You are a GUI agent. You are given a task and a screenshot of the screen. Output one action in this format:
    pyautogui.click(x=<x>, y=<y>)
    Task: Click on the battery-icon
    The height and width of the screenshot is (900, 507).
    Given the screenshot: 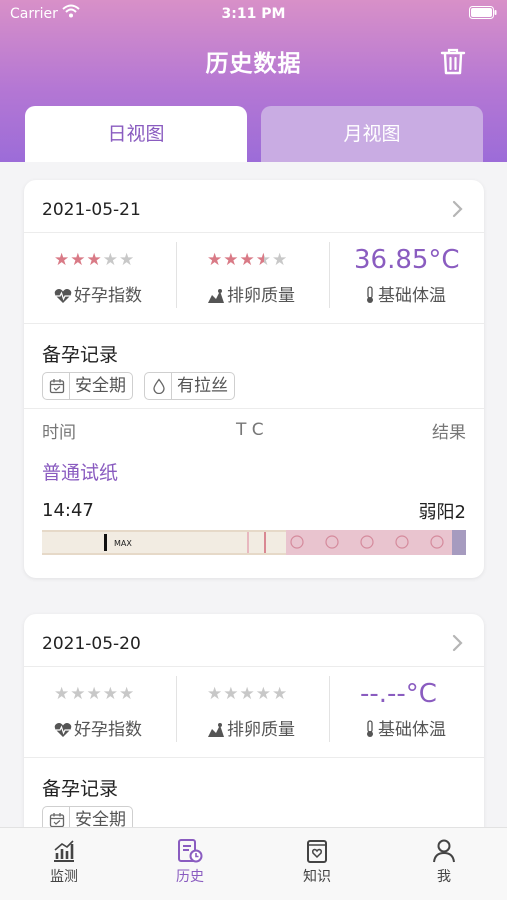 What is the action you would take?
    pyautogui.click(x=483, y=12)
    